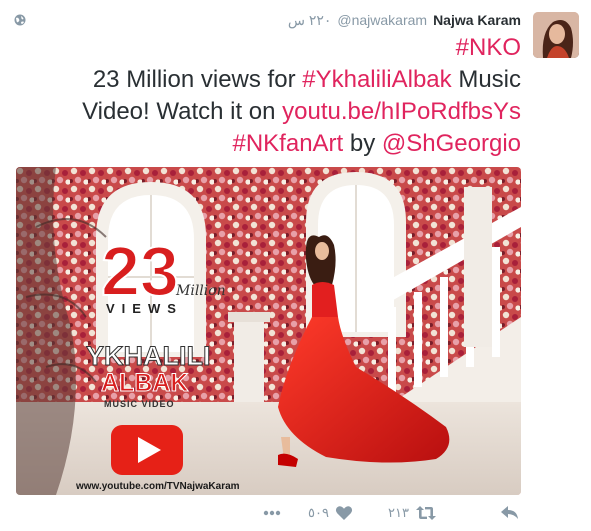 The width and height of the screenshot is (591, 531). I want to click on tweet-timestamp: ٢٢٠ س, so click(310, 20).